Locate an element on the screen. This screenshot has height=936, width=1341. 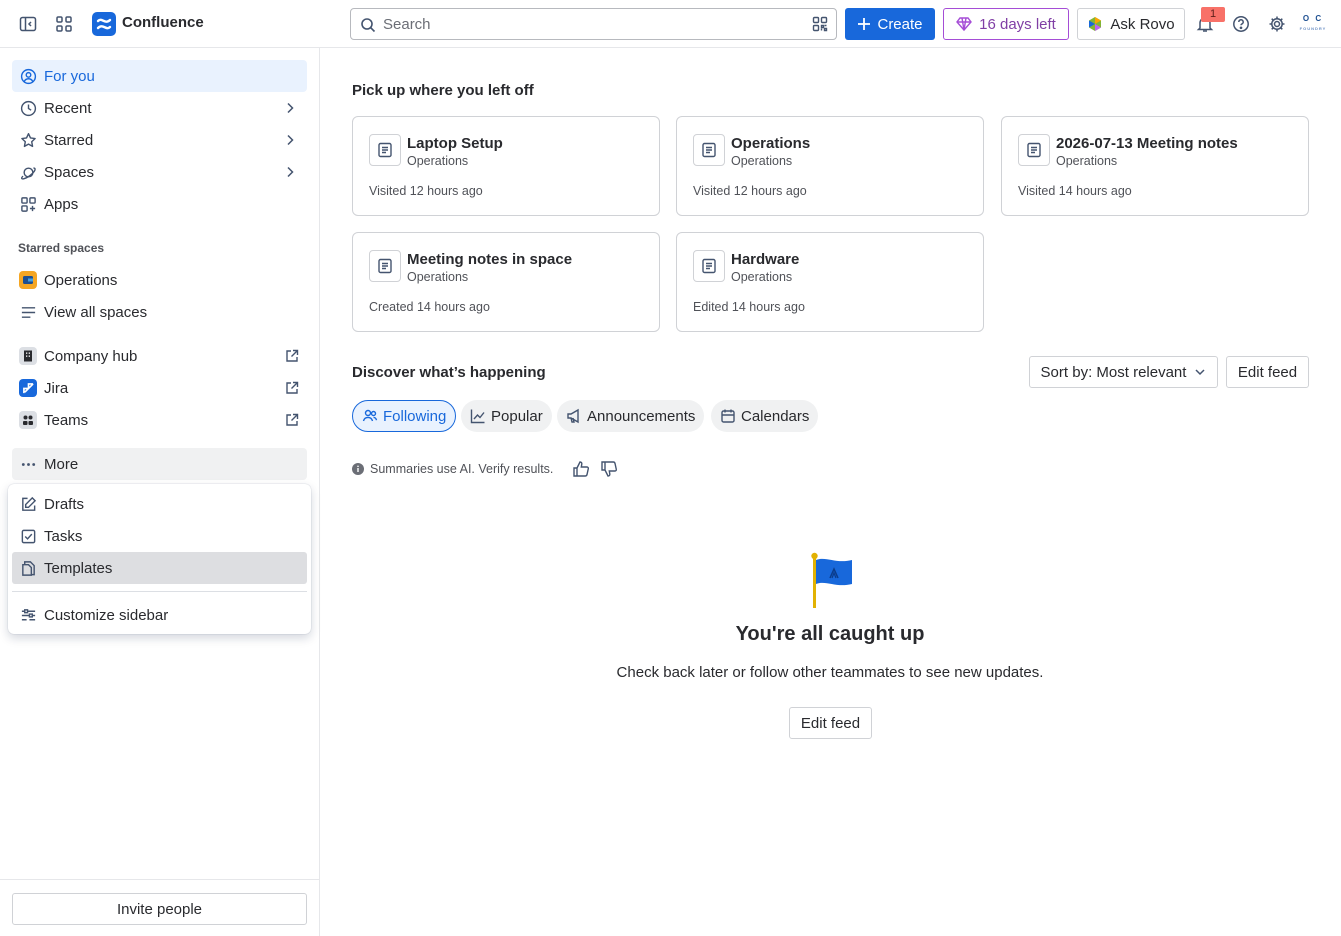
ai-note-text: Summaries use AI. Verify results. is located at coordinates (462, 469).